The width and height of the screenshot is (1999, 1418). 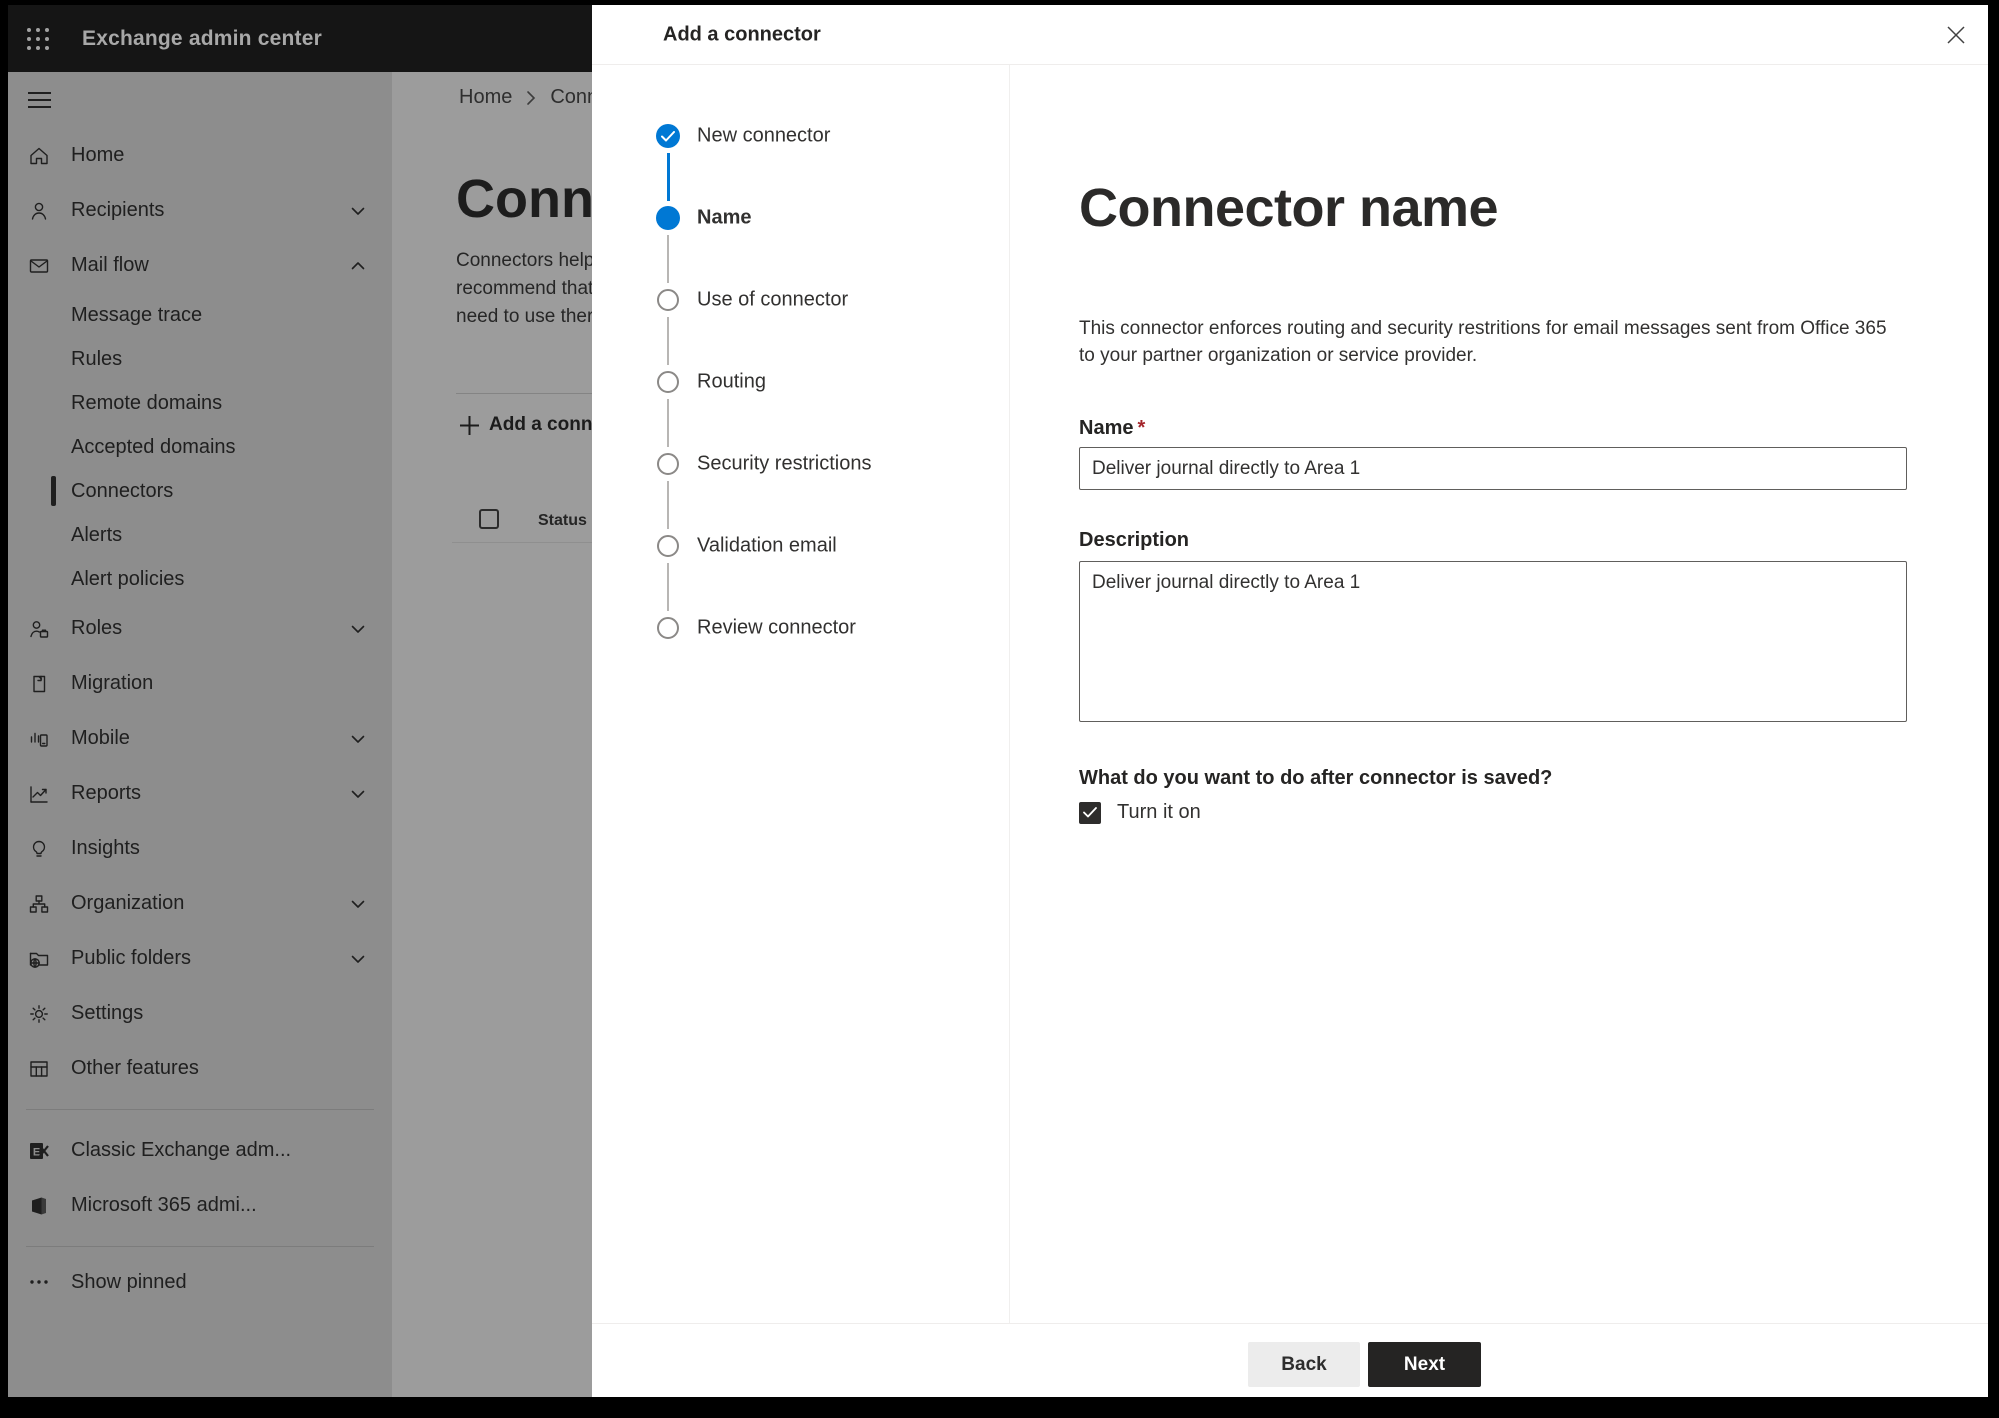 I want to click on roles-icon, so click(x=39, y=629).